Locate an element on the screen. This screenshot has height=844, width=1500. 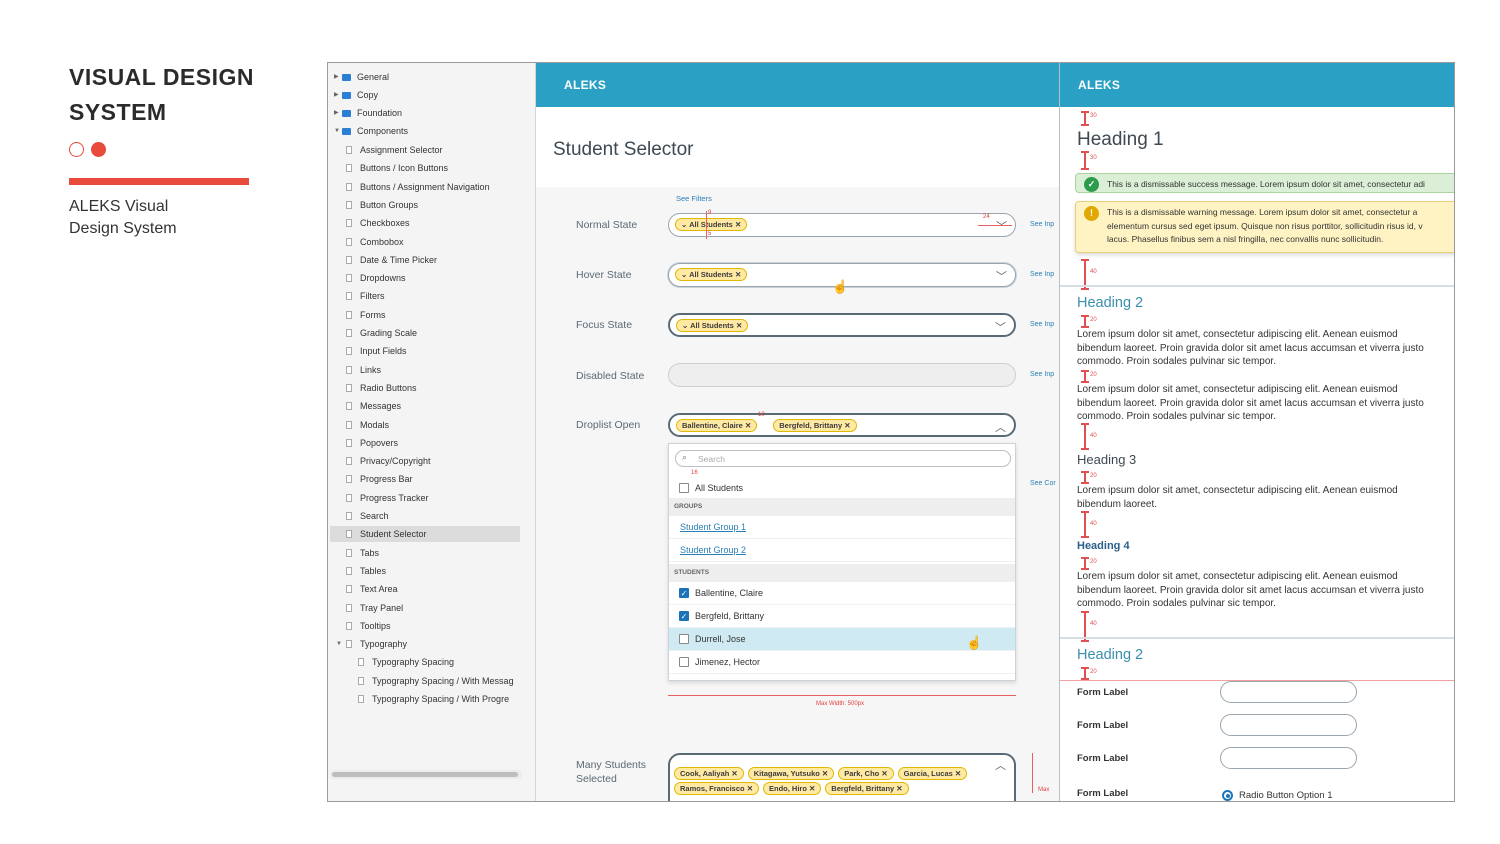
tree-item-typography-child: Typography Spacing / With Messag is located at coordinates (436, 681).